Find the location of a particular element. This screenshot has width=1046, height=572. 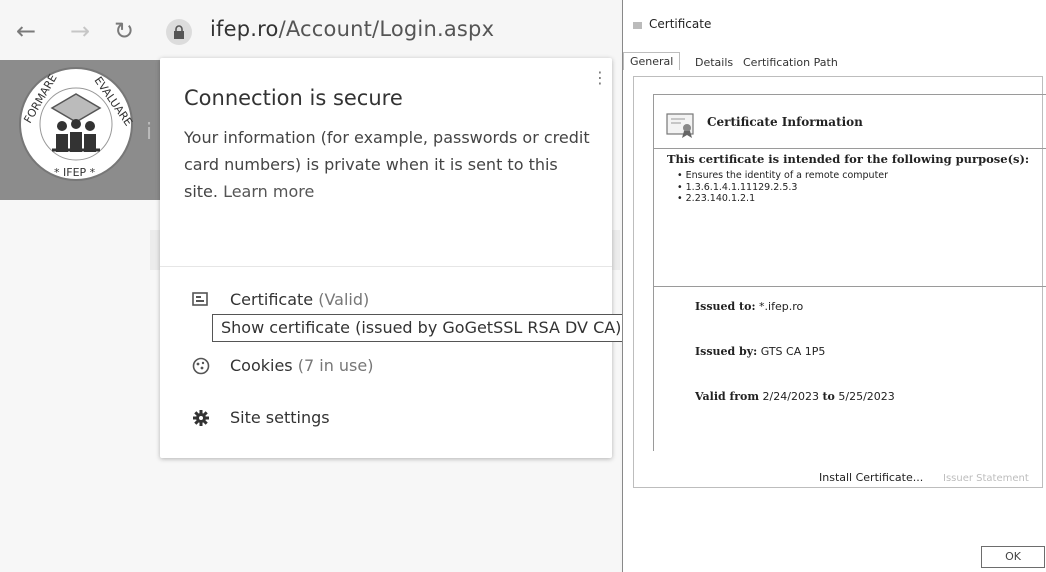

gear-icon is located at coordinates (201, 418).